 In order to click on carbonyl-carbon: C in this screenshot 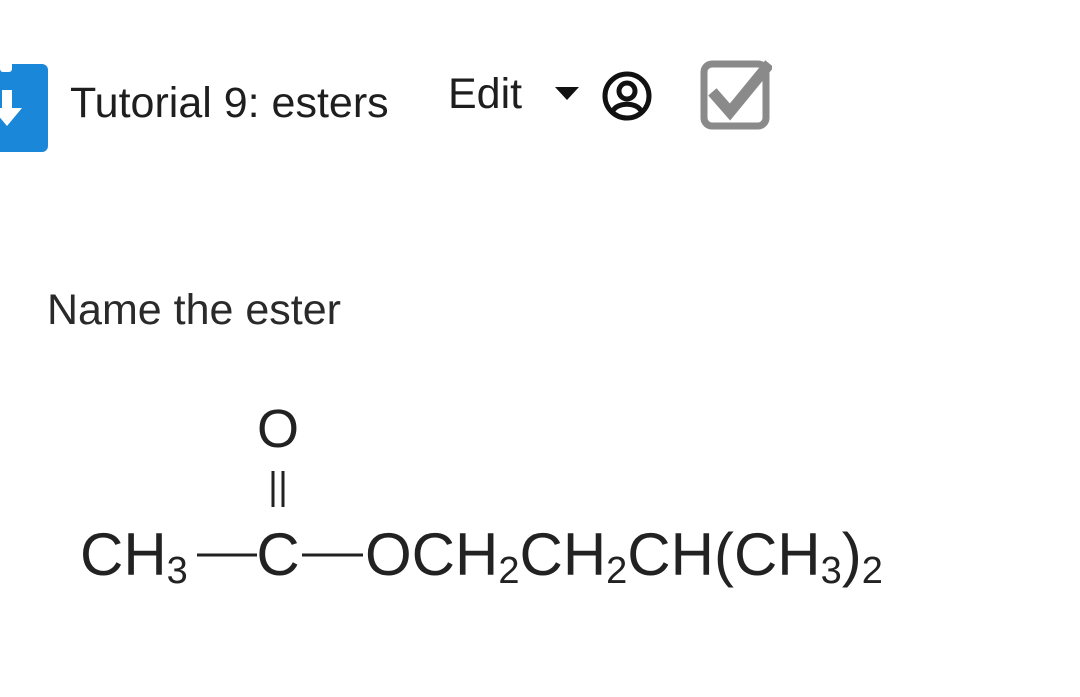, I will do `click(277, 554)`.